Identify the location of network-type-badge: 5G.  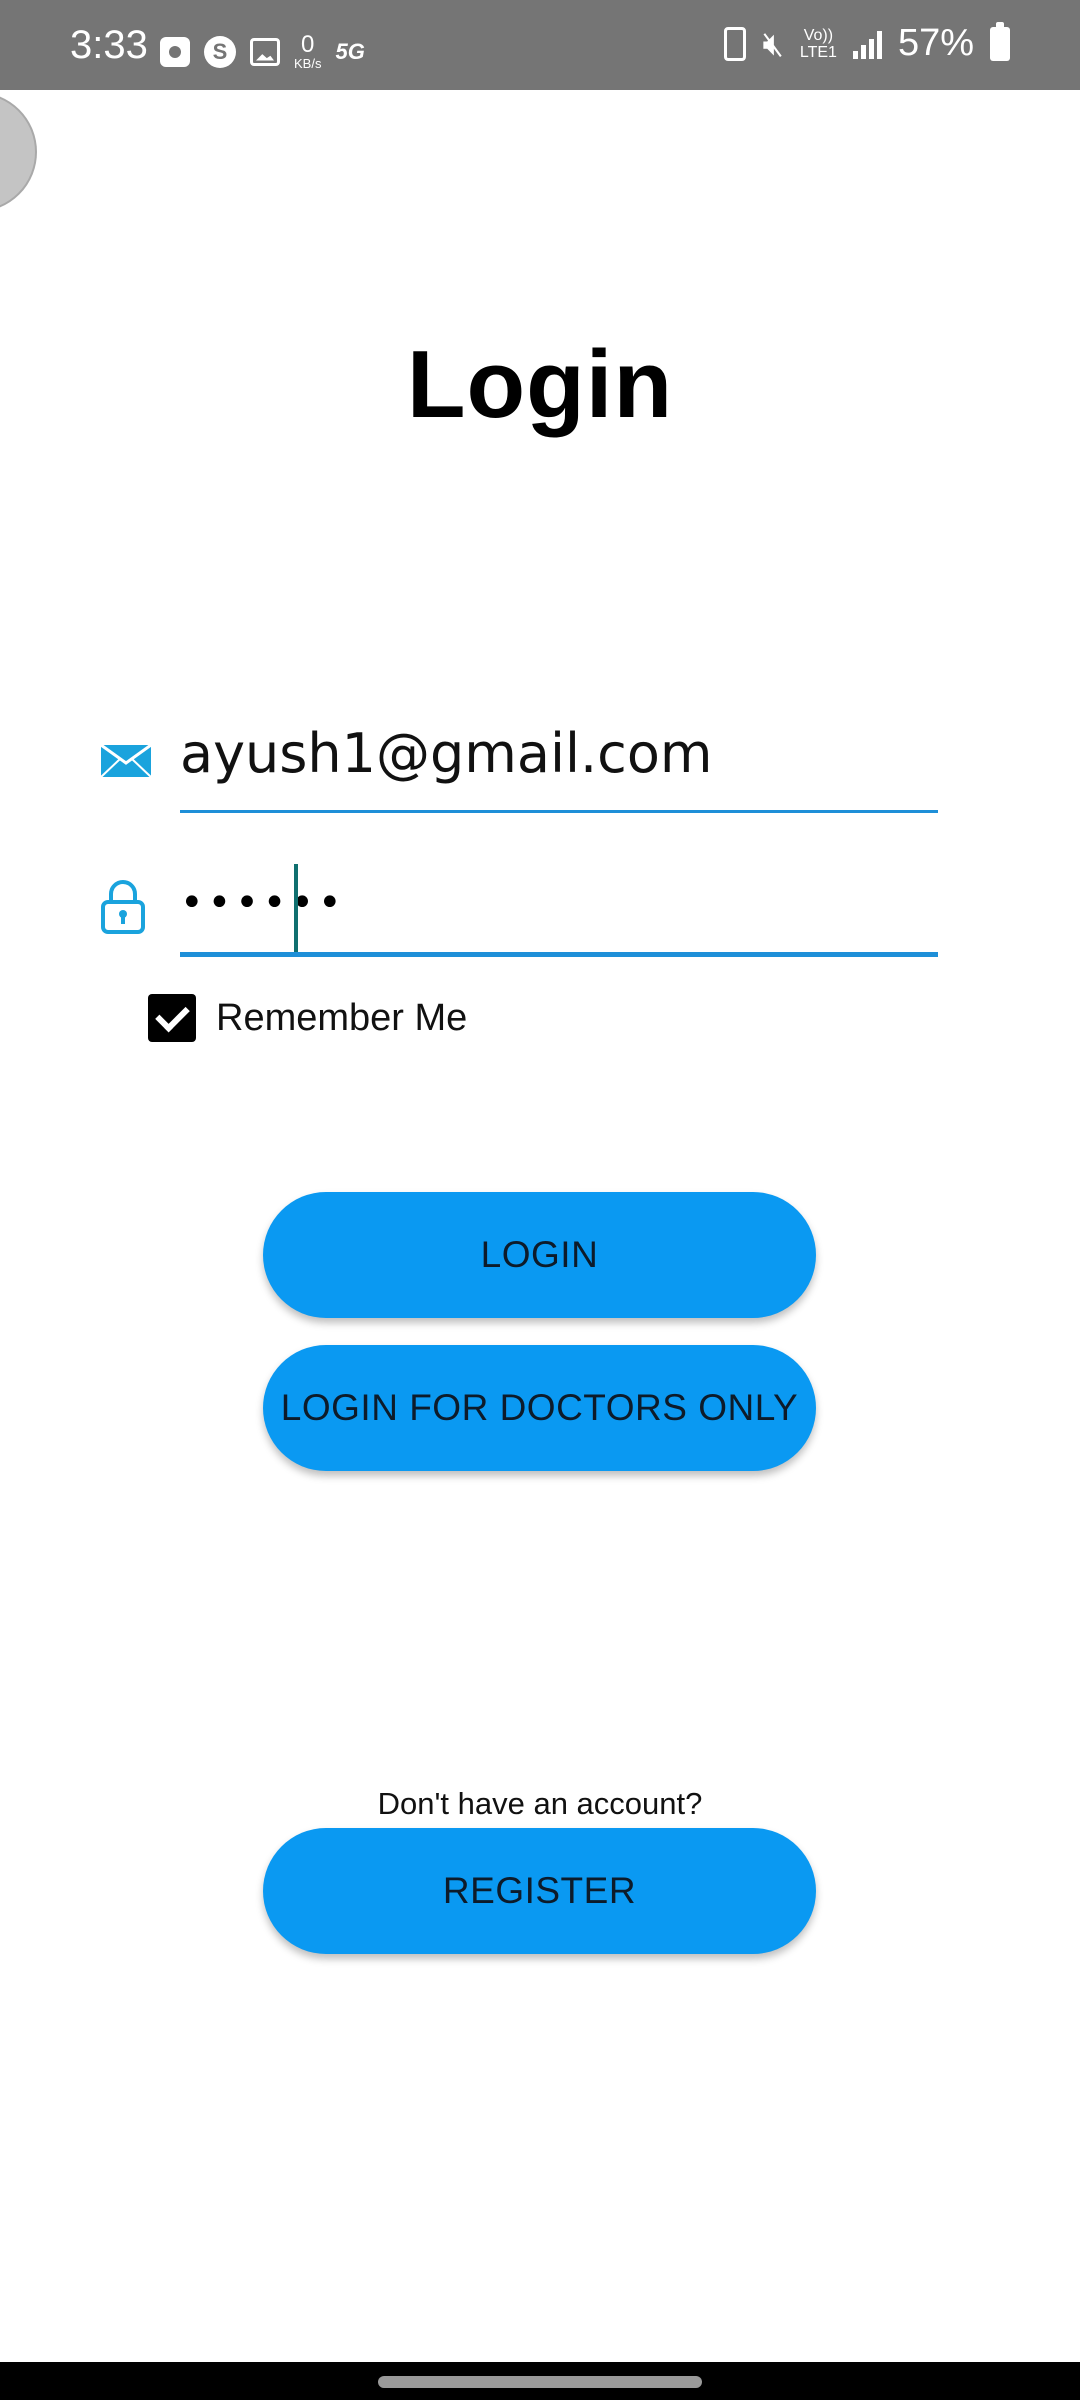
(350, 51).